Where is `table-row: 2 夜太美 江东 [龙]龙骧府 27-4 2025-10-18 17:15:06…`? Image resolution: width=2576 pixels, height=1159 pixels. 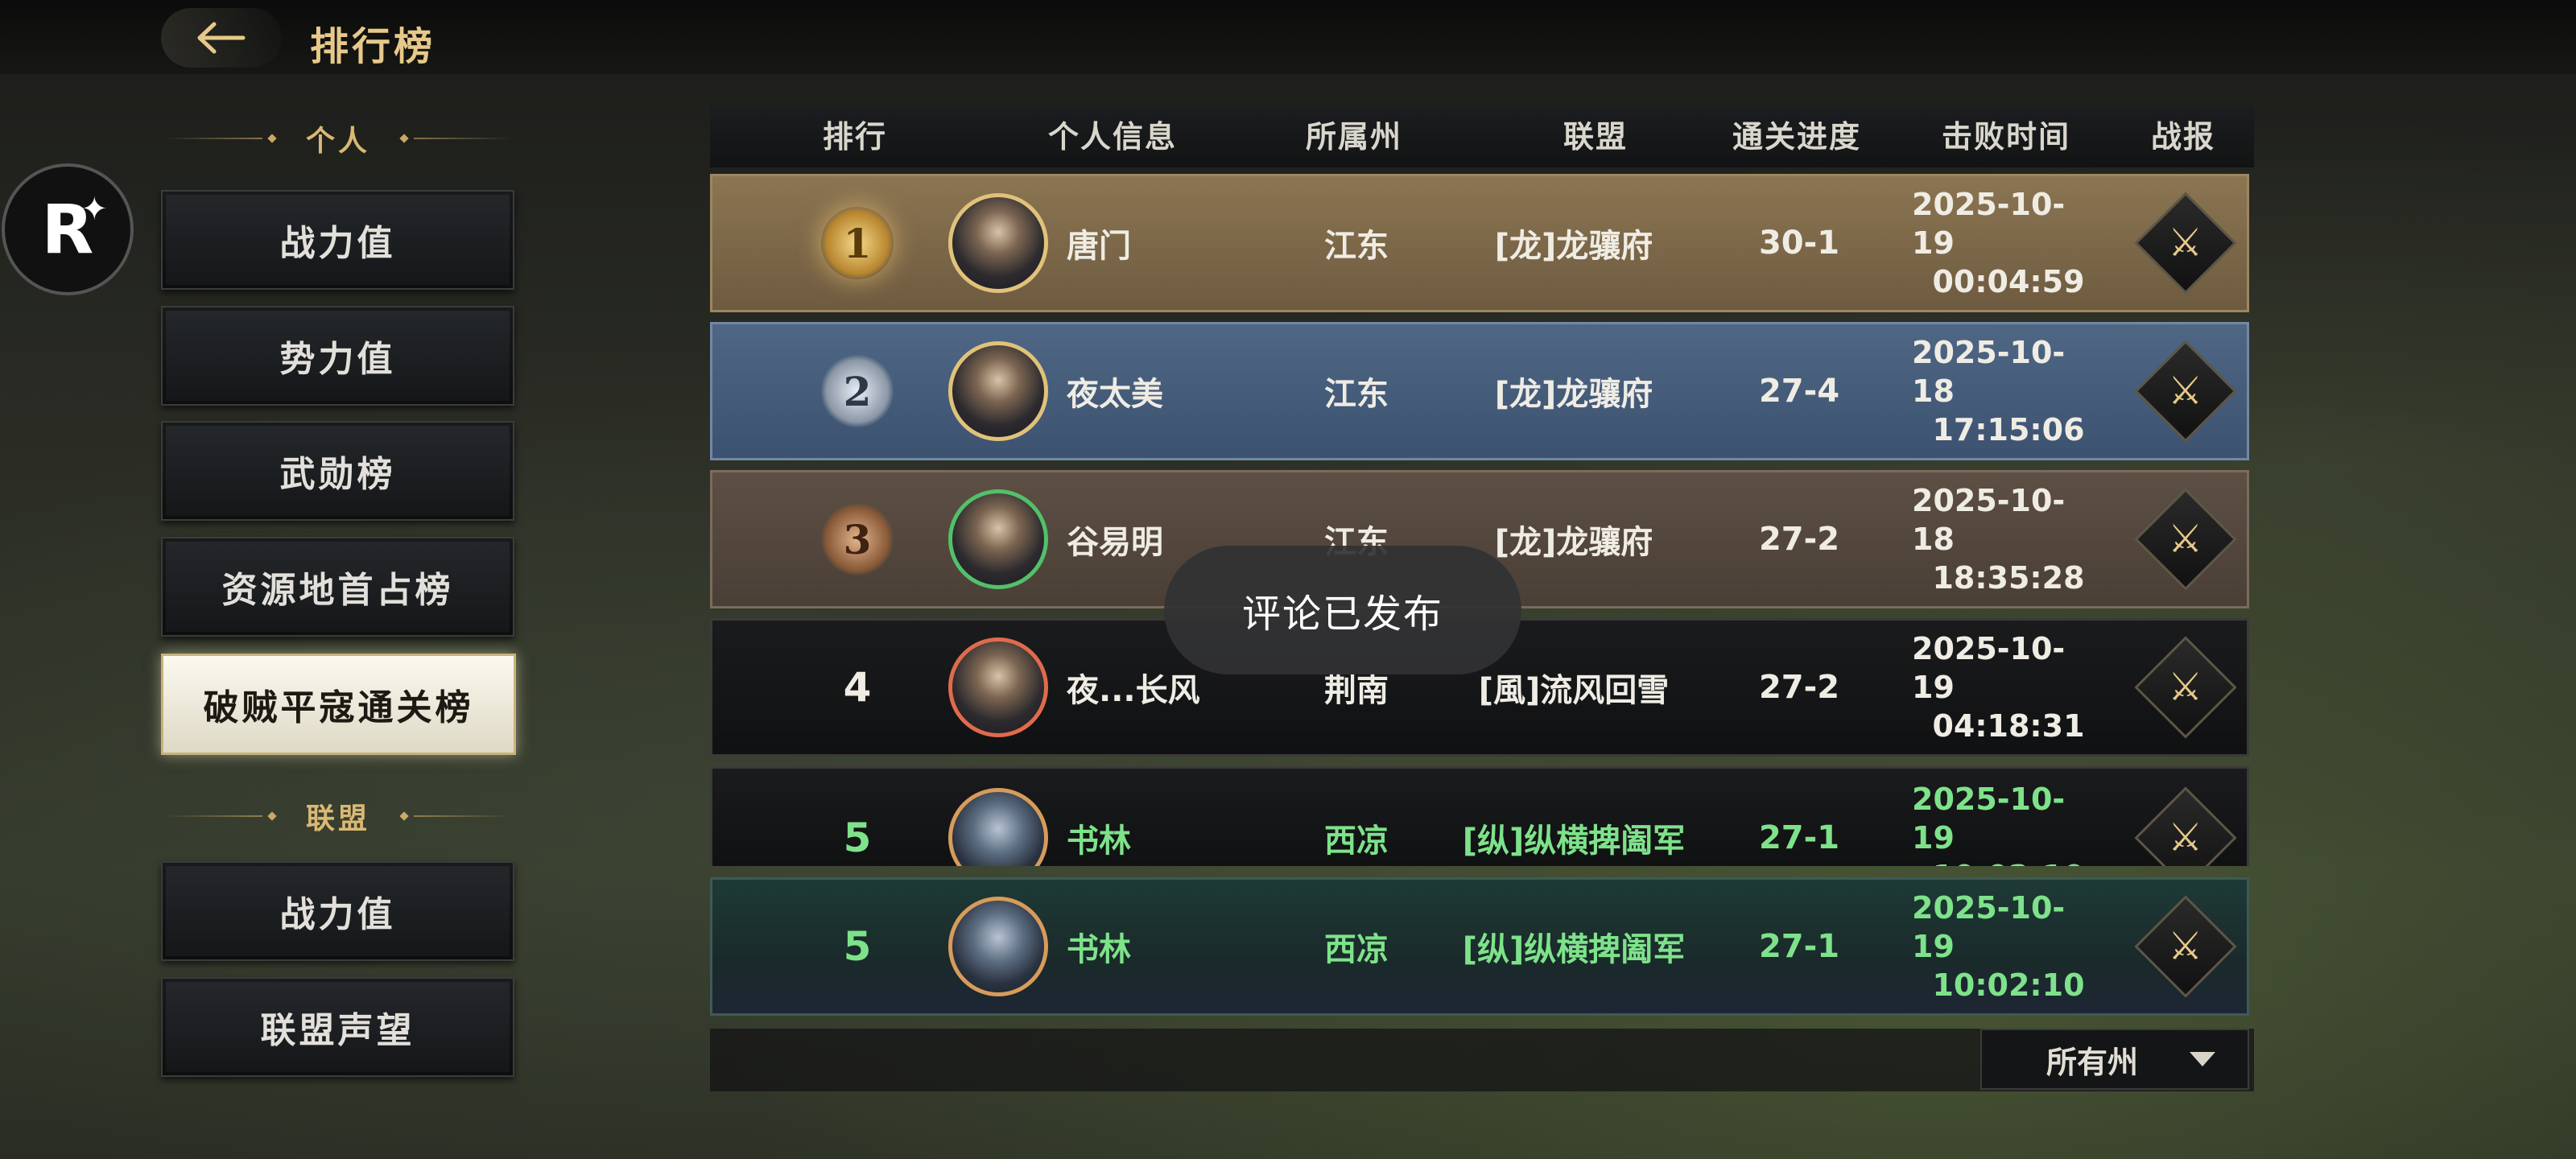 table-row: 2 夜太美 江东 [龙]龙骧府 27-4 2025-10-18 17:15:06… is located at coordinates (1479, 391).